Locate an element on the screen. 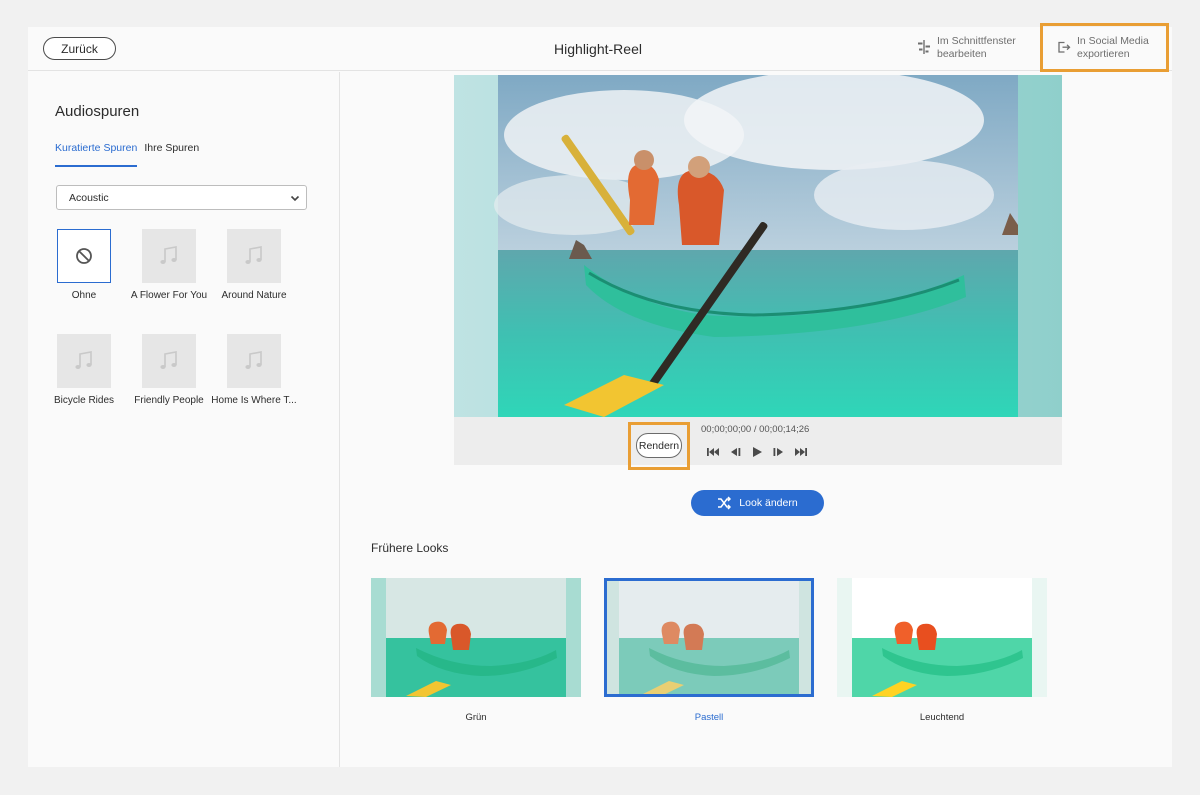 The height and width of the screenshot is (795, 1200). back-button: Zurück is located at coordinates (79, 48).